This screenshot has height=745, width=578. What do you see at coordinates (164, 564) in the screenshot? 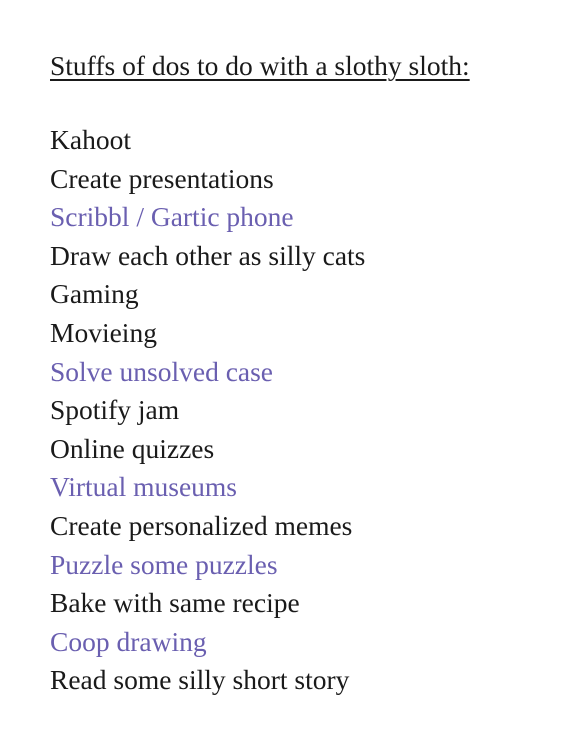
I see `list-item: Puzzle some puzzles` at bounding box center [164, 564].